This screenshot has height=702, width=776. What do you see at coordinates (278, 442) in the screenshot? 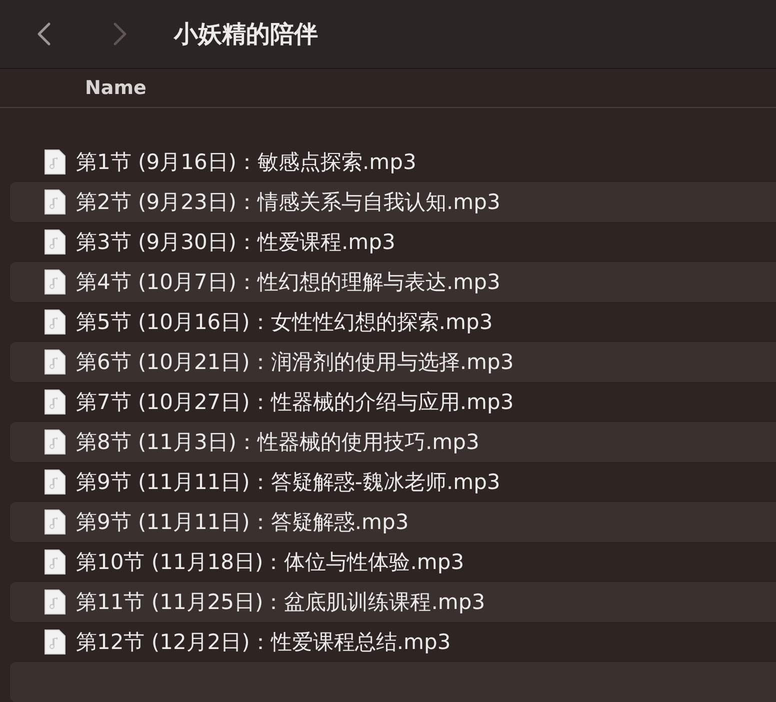
I see `file-name: 第8节 (11月3日)：性器械的使用技巧.mp3` at bounding box center [278, 442].